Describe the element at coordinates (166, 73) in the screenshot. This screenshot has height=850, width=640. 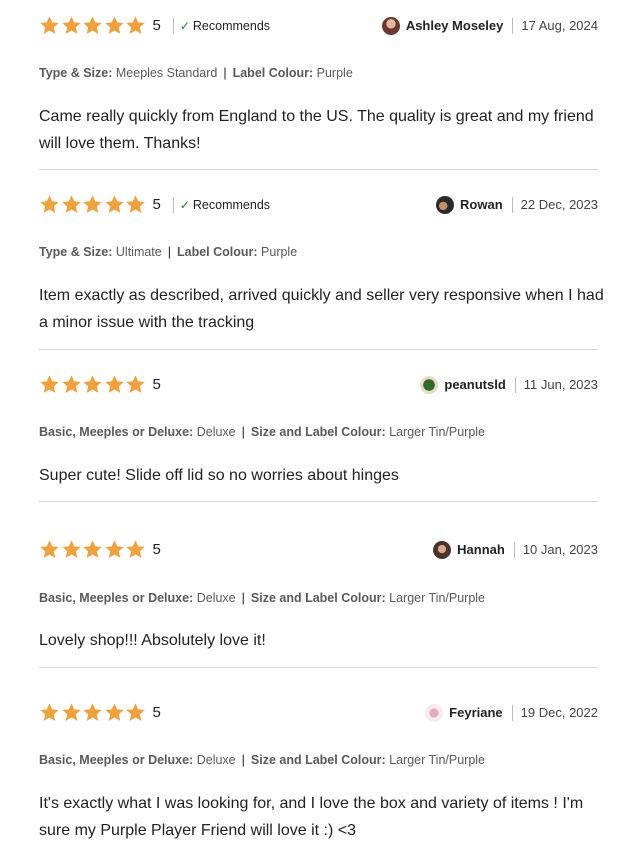
I see `variation-value: Meeples Standard` at that location.